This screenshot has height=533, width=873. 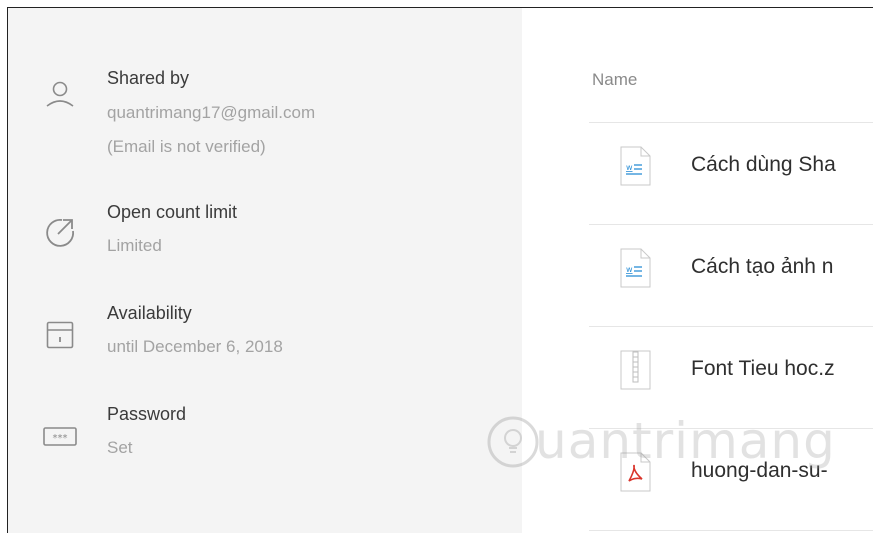 I want to click on password-icon: ***, so click(x=60, y=436).